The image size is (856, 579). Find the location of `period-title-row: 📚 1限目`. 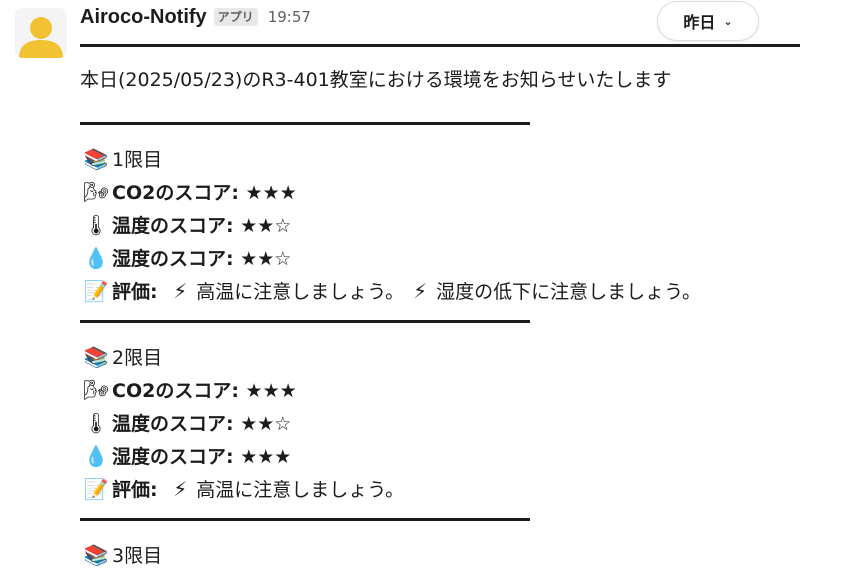

period-title-row: 📚 1限目 is located at coordinates (121, 159).